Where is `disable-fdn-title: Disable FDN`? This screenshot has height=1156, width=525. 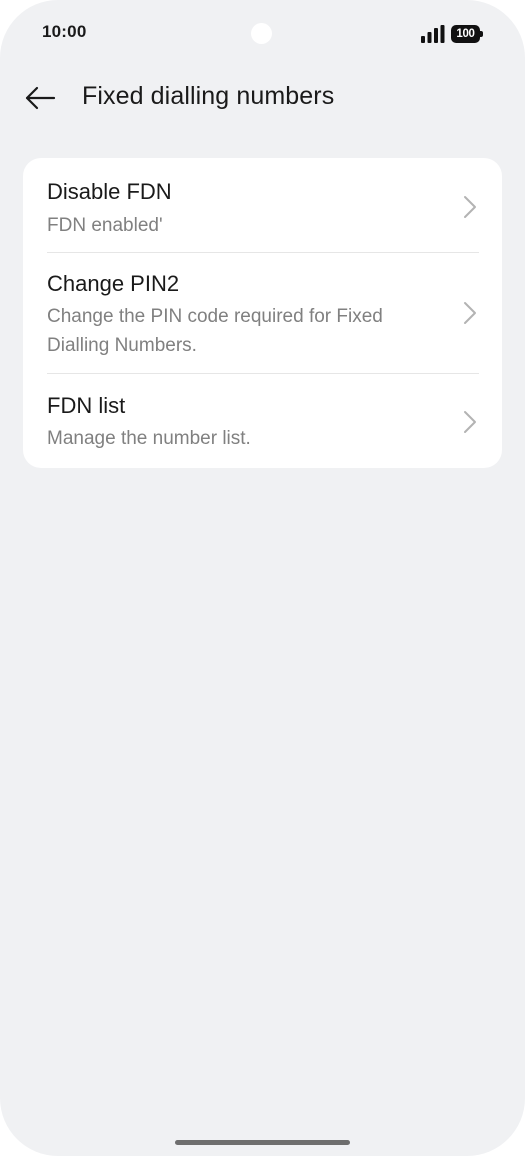
disable-fdn-title: Disable FDN is located at coordinates (109, 191).